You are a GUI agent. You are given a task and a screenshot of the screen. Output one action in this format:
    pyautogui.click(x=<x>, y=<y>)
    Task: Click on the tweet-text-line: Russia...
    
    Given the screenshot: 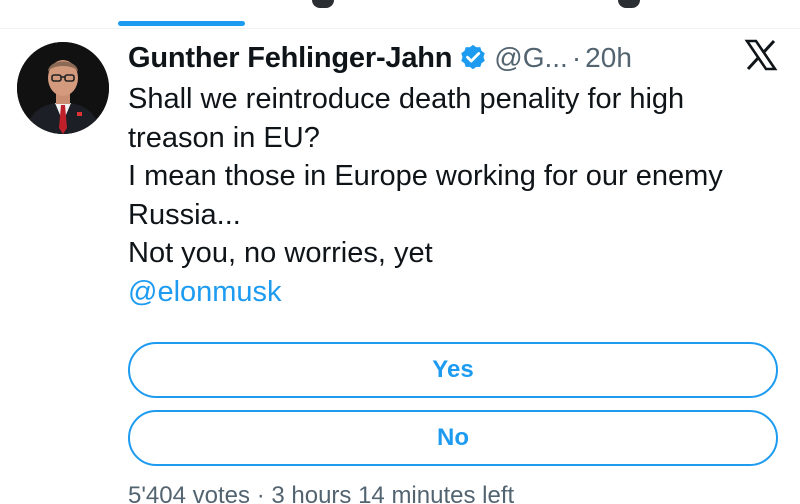 What is the action you would take?
    pyautogui.click(x=184, y=214)
    